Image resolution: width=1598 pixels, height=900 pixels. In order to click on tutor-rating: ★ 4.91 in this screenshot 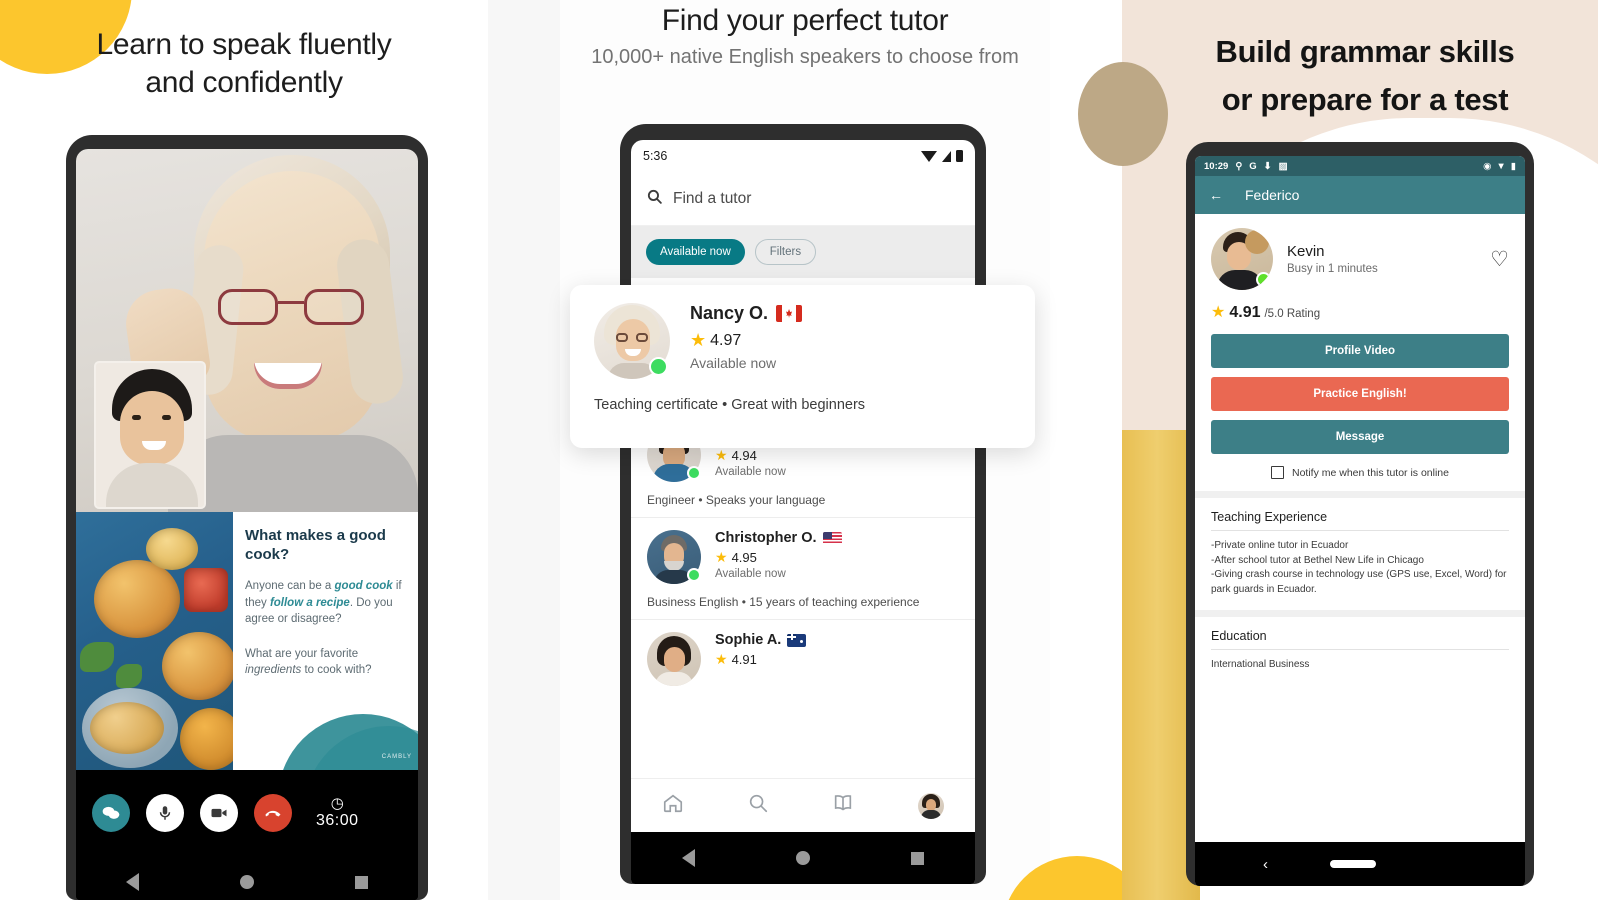, I will do `click(736, 659)`.